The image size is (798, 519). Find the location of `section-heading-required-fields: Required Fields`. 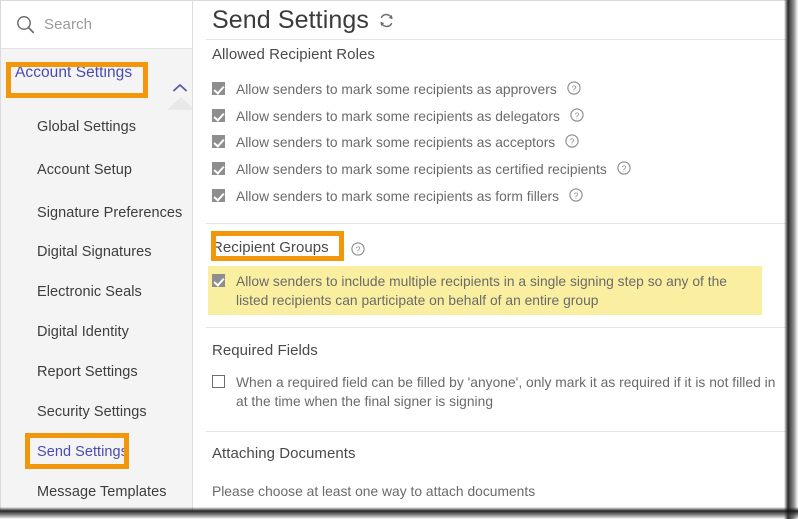

section-heading-required-fields: Required Fields is located at coordinates (265, 350).